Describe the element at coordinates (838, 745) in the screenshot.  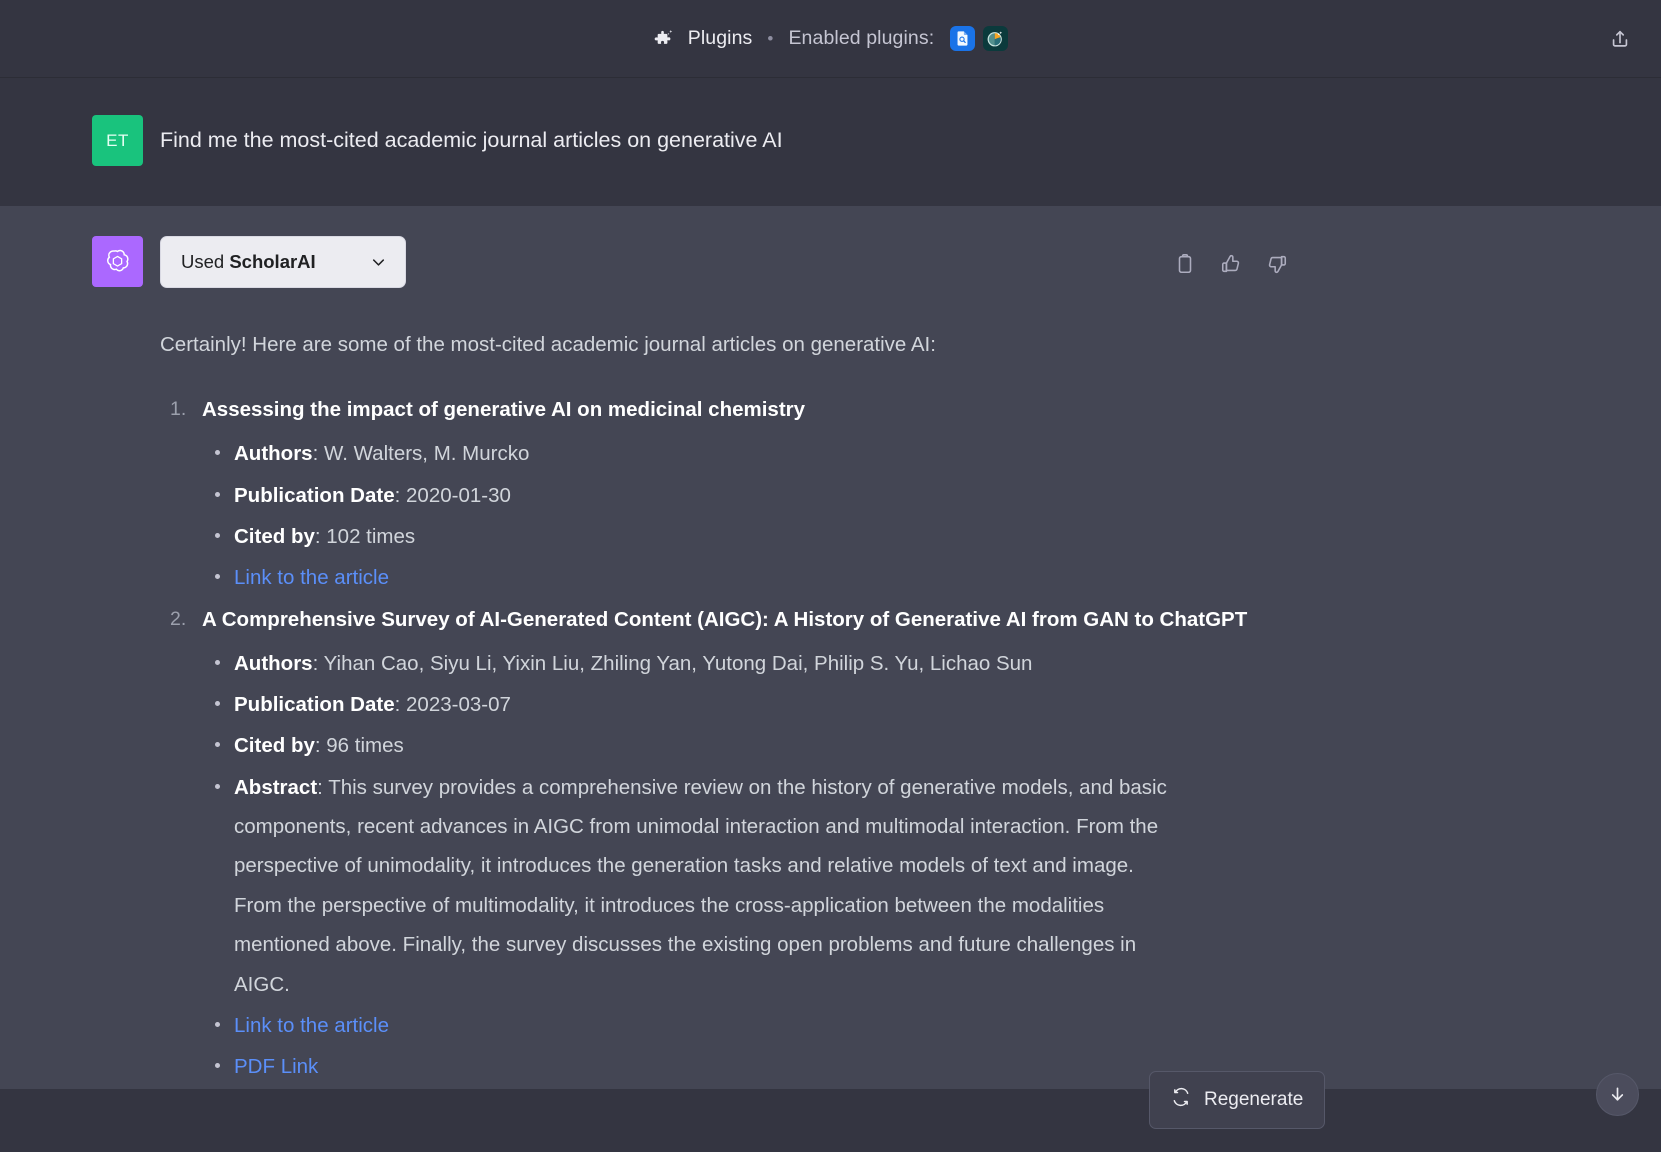
I see `detail-cited-by: Cited by: 96 times` at that location.